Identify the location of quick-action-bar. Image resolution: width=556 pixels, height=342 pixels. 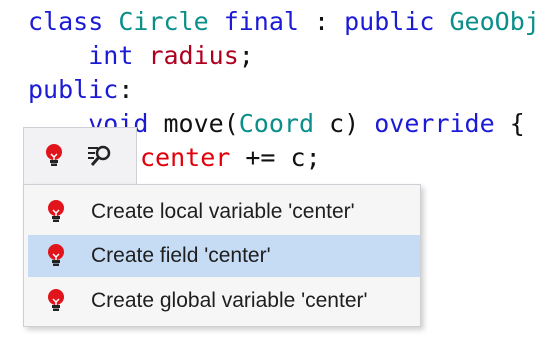
(80, 156).